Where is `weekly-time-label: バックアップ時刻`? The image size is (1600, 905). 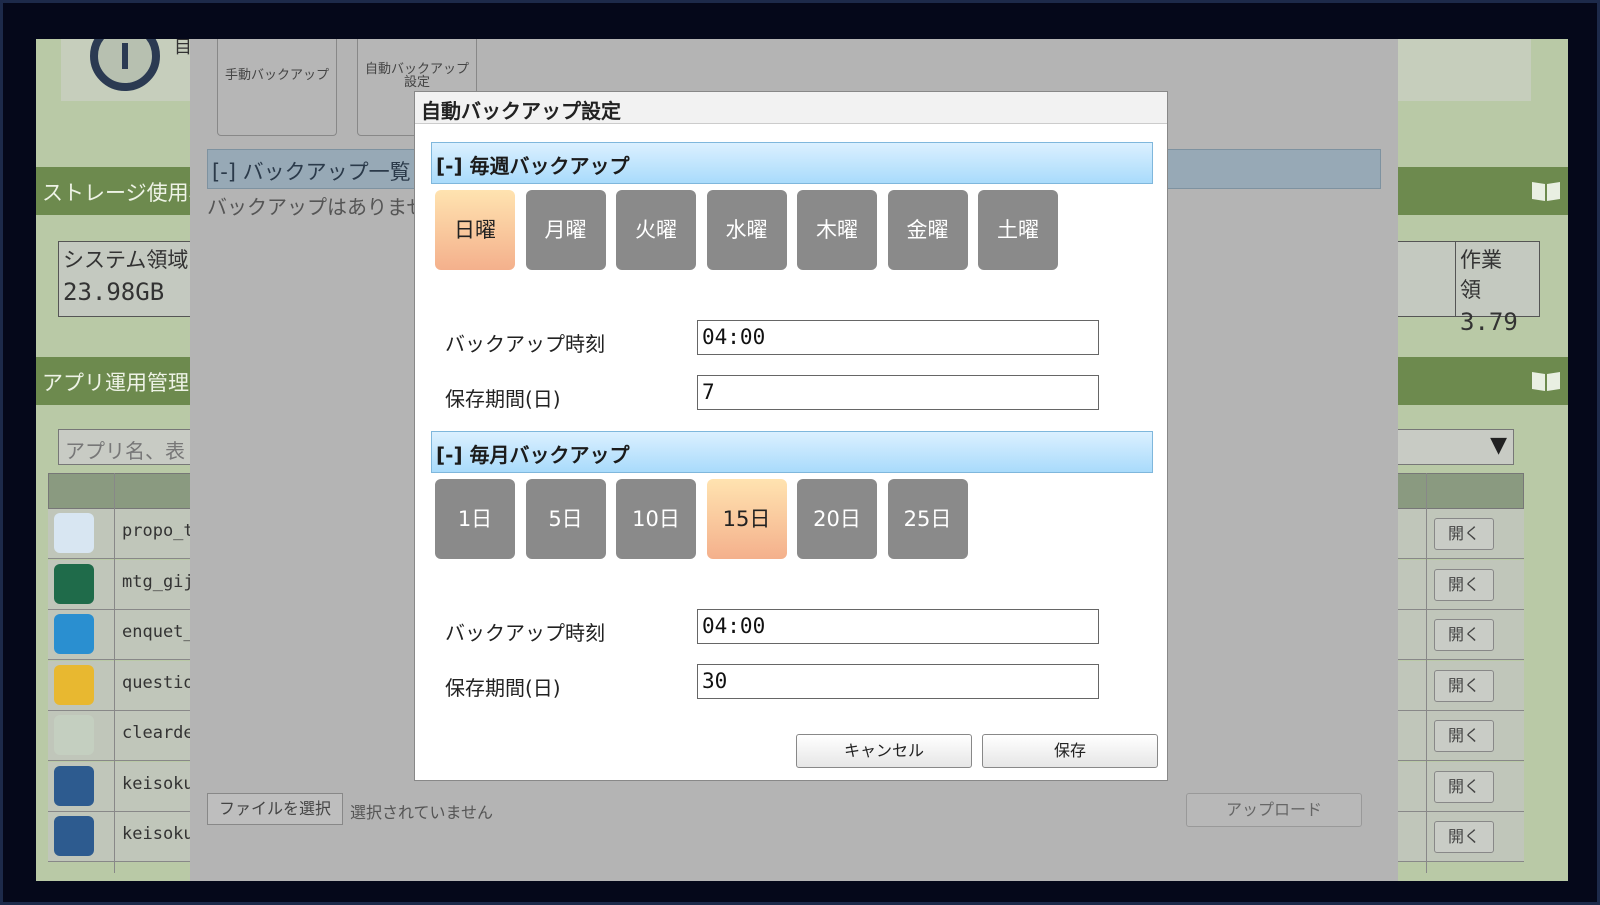
weekly-time-label: バックアップ時刻 is located at coordinates (525, 344).